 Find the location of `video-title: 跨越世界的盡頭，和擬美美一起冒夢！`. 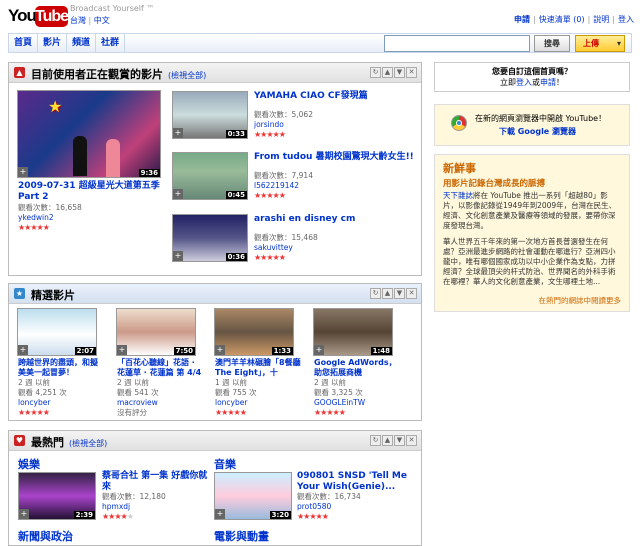

video-title: 跨越世界的盡頭，和擬美美一起冒夢！ is located at coordinates (60, 368).